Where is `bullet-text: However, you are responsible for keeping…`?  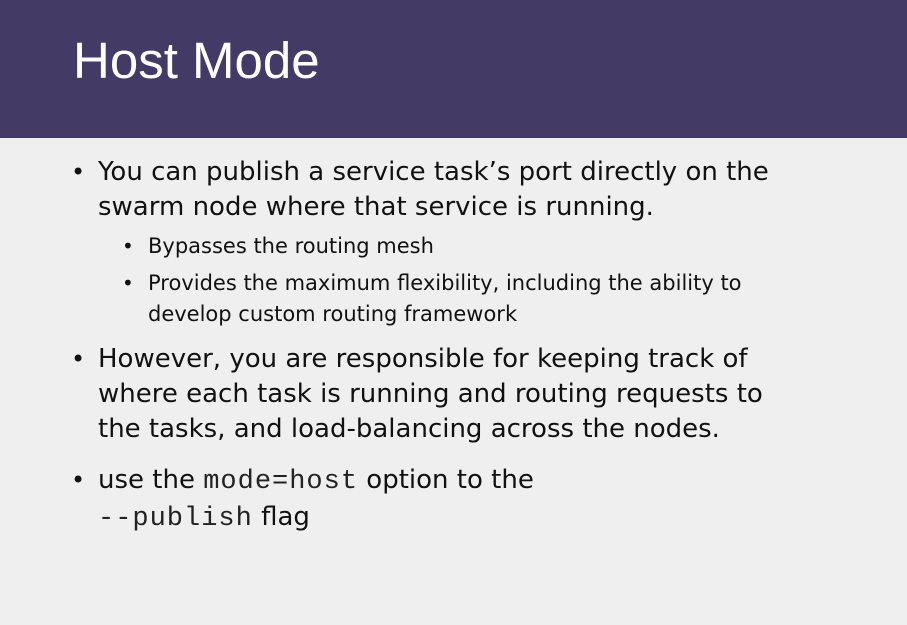
bullet-text: However, you are responsible for keeping… is located at coordinates (430, 394).